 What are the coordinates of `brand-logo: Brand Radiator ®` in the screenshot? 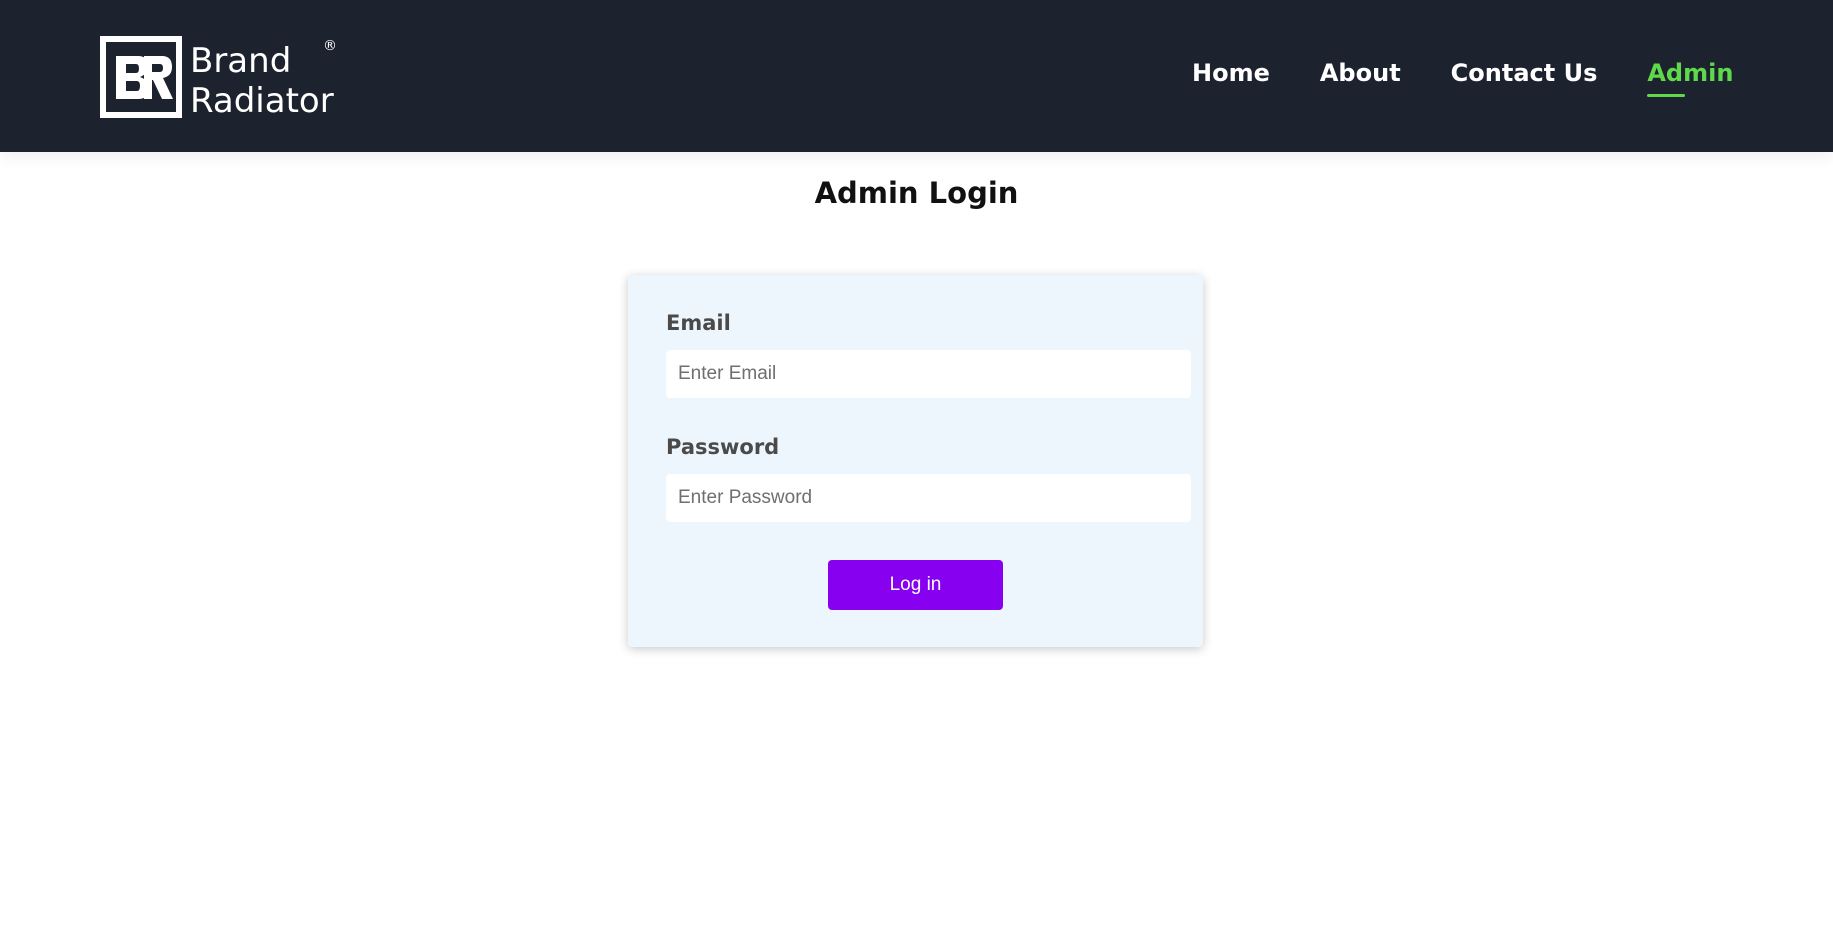 It's located at (240, 77).